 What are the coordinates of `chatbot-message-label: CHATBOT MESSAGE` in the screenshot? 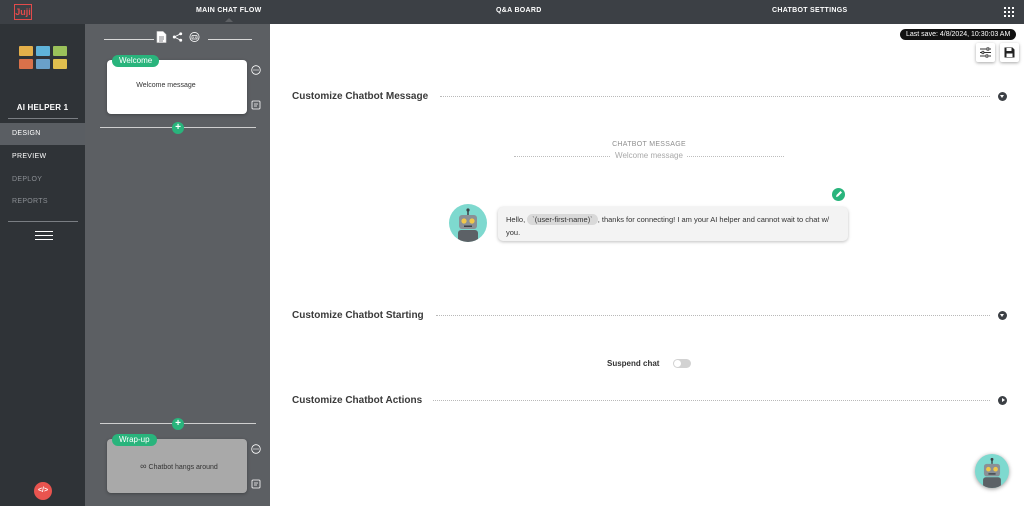 It's located at (649, 144).